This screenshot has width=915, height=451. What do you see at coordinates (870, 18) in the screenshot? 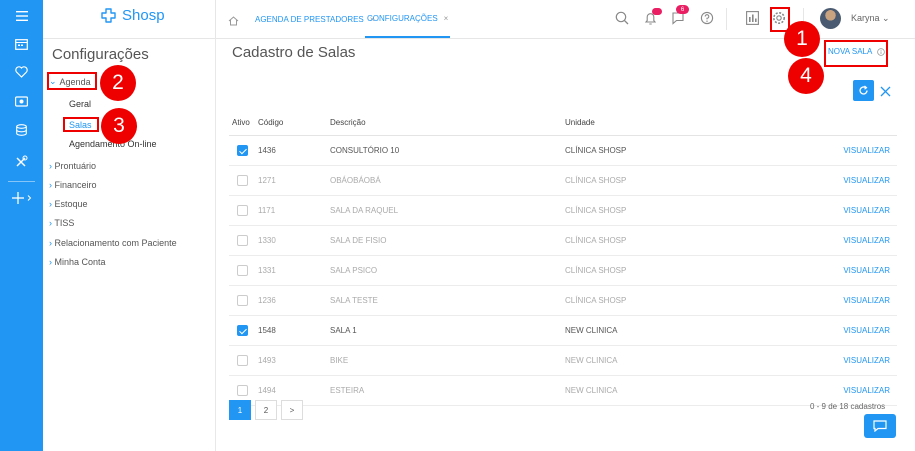
I see `user-name: Karyna ⌄` at bounding box center [870, 18].